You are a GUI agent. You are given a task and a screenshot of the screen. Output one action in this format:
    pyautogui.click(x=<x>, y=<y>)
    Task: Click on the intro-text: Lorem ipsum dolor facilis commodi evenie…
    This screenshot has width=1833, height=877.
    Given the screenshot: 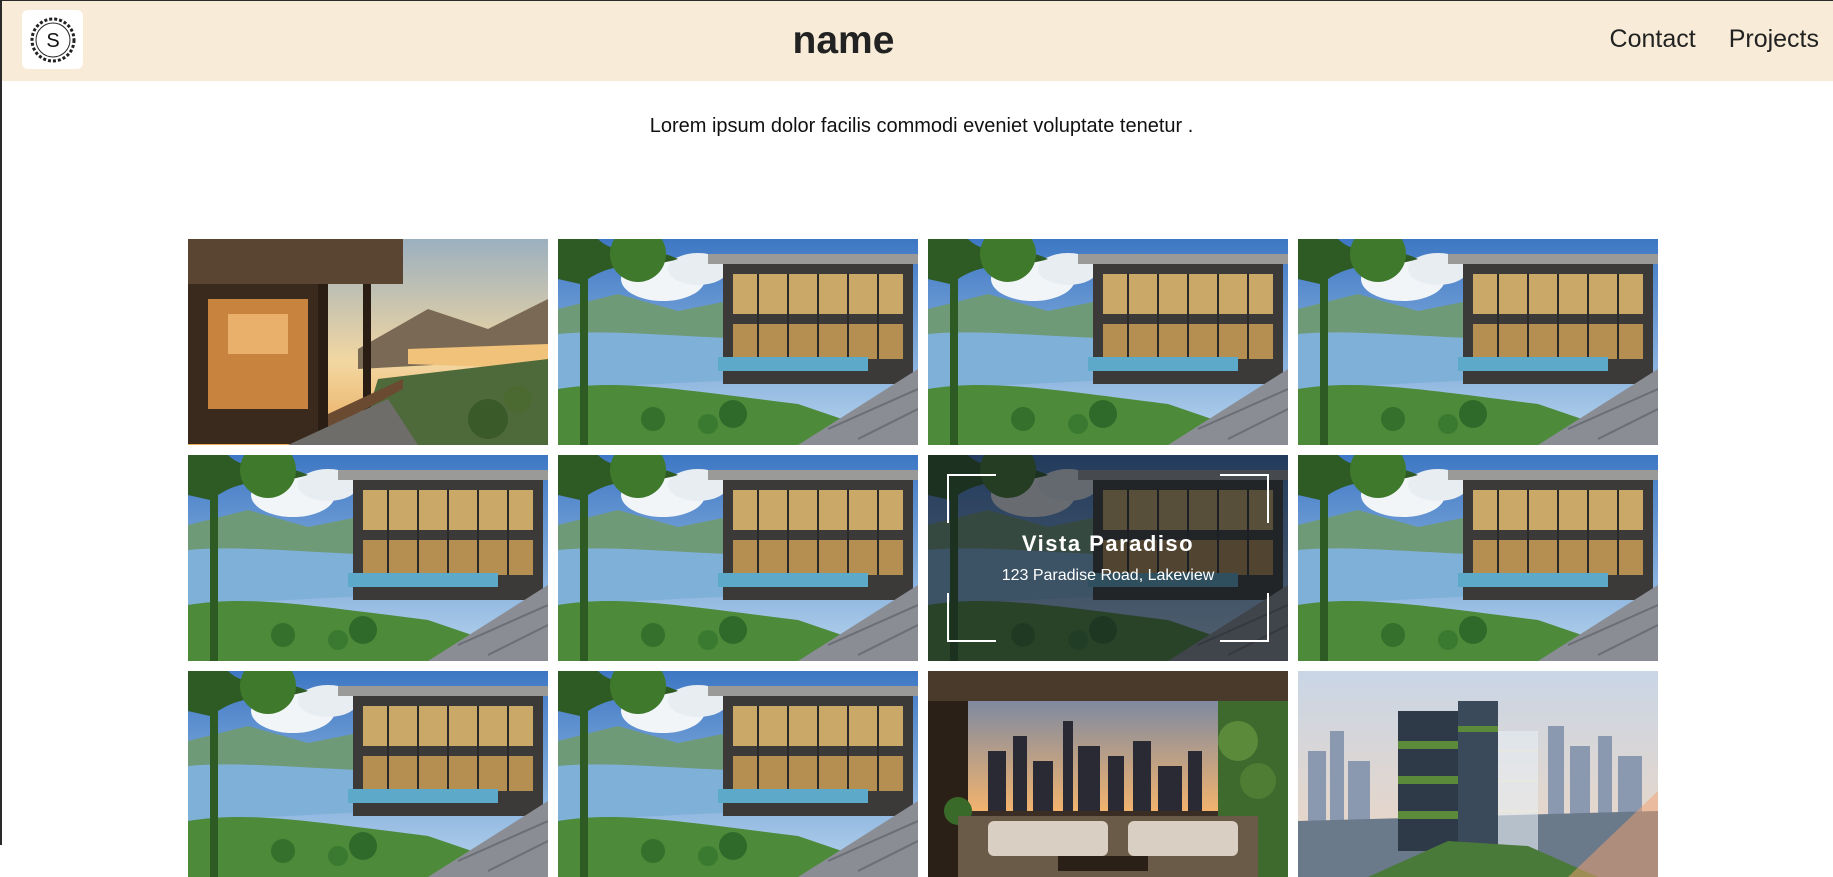 What is the action you would take?
    pyautogui.click(x=921, y=126)
    